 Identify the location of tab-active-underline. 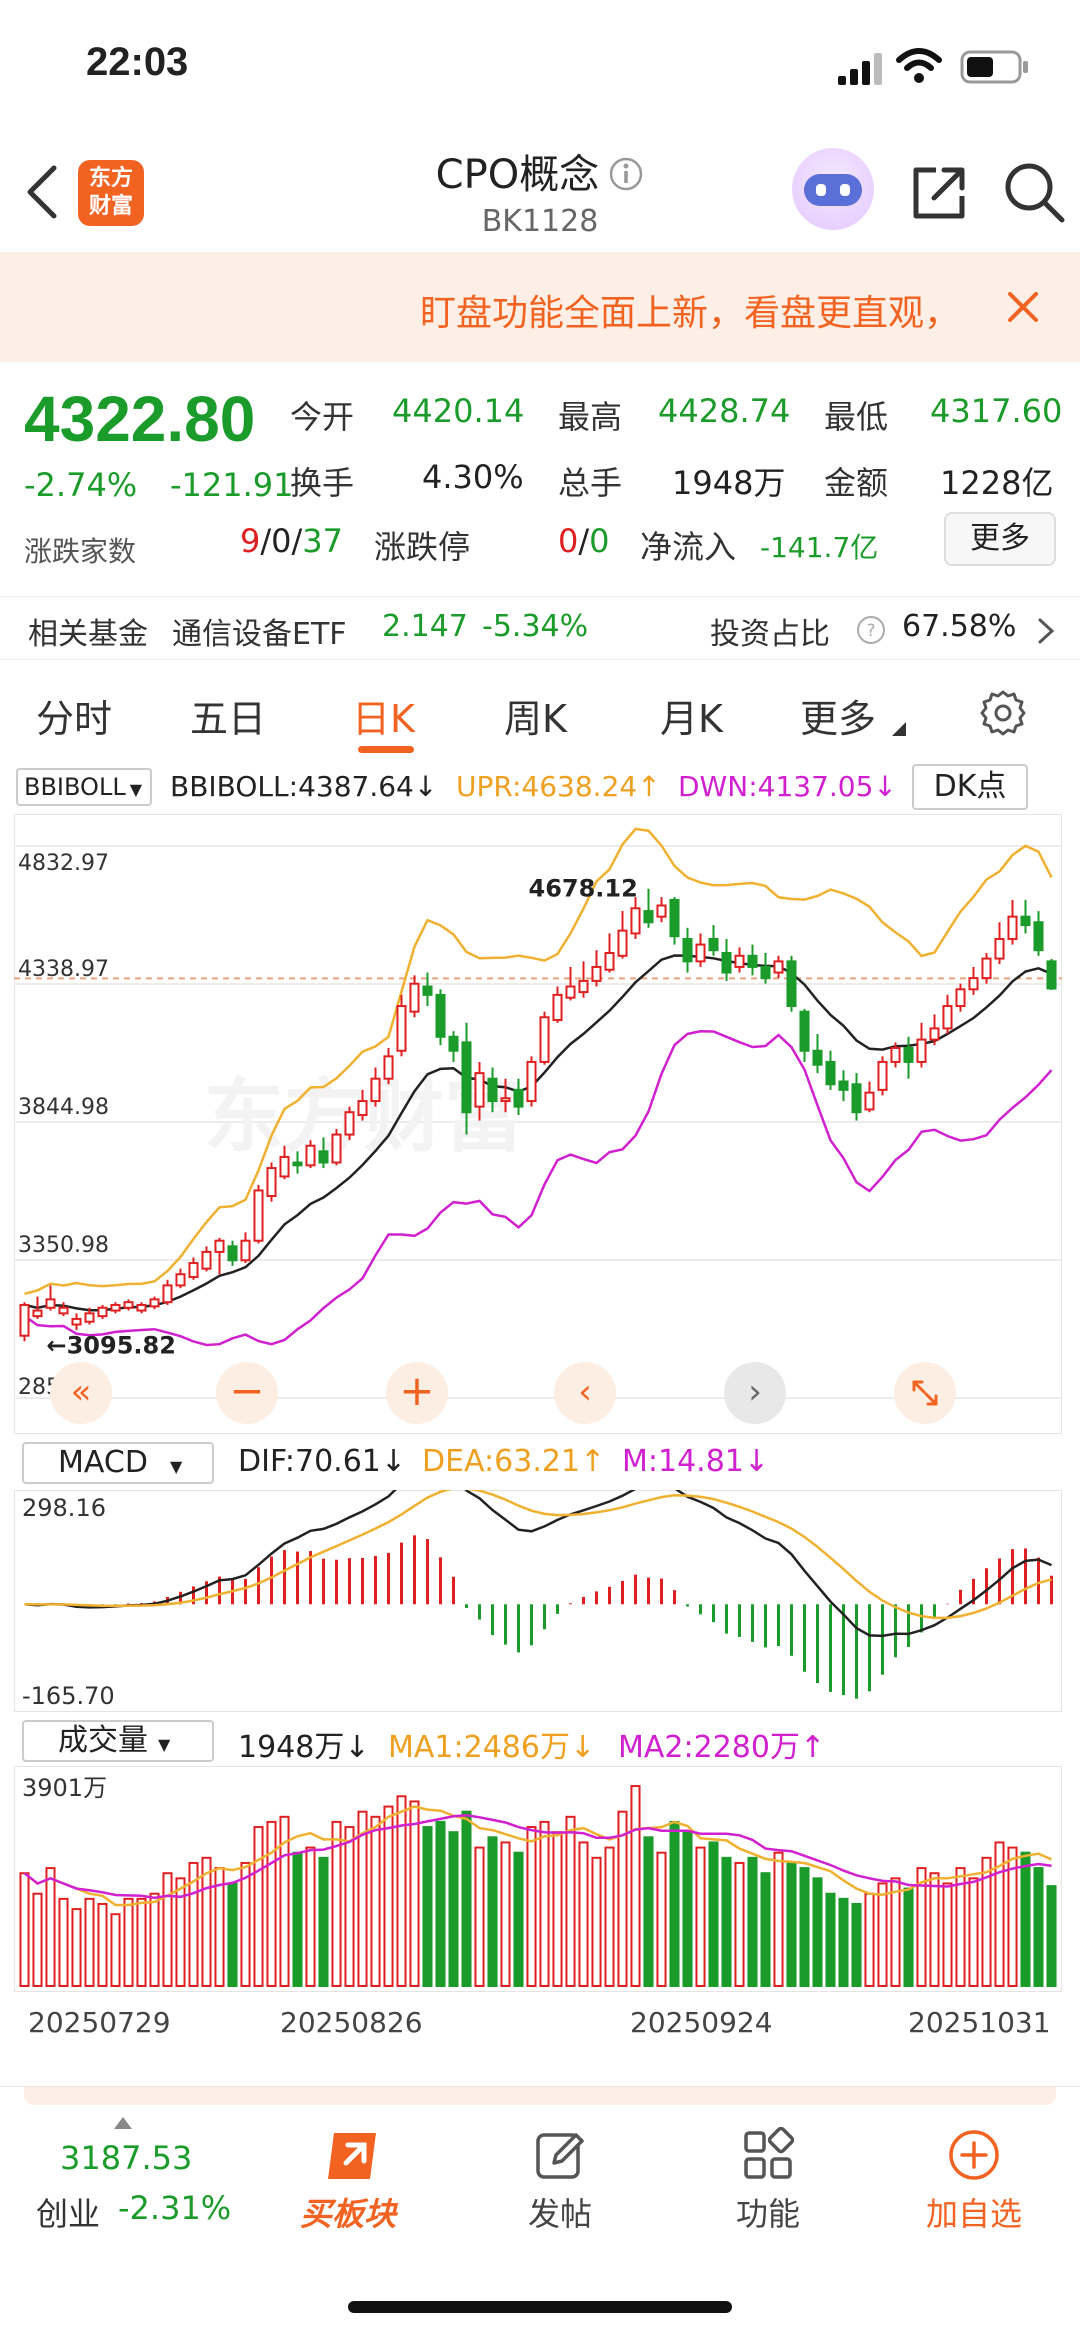
(386, 749).